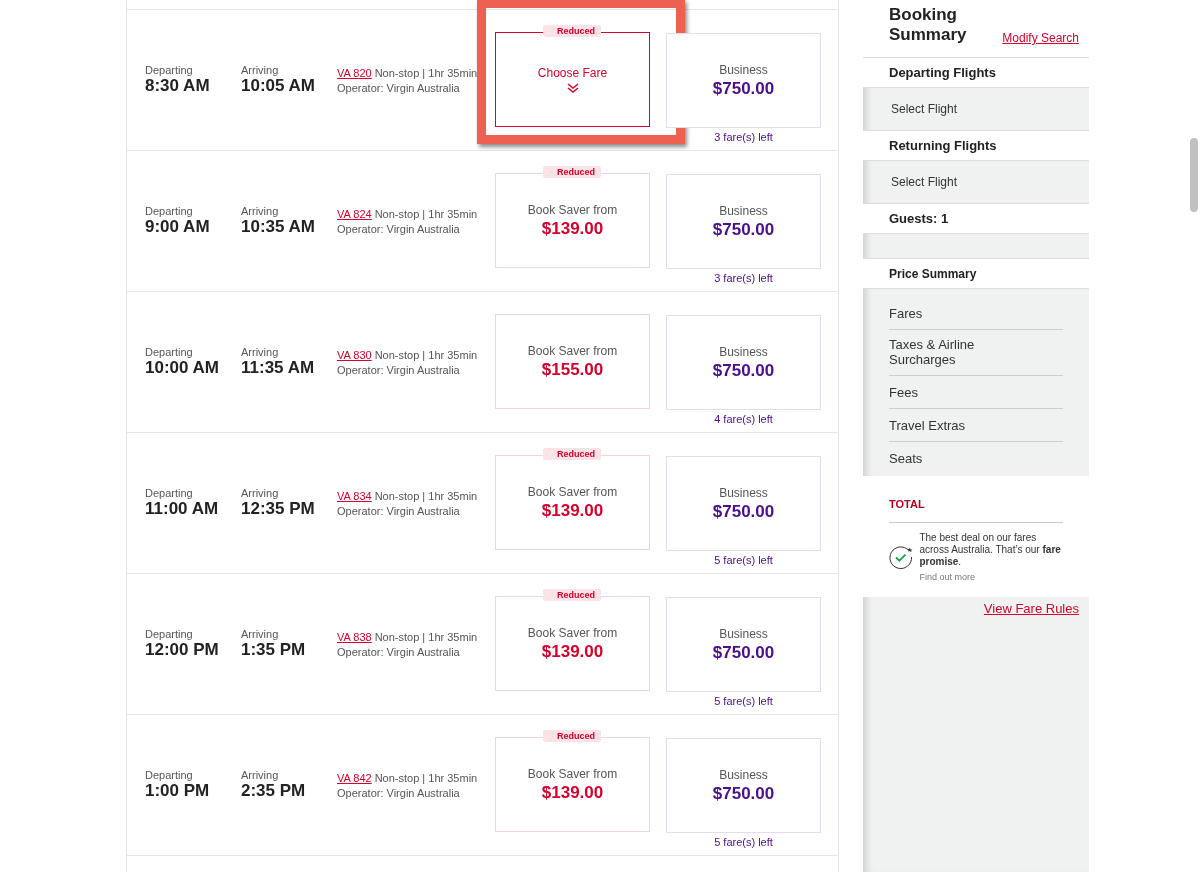 This screenshot has height=872, width=1200. Describe the element at coordinates (354, 495) in the screenshot. I see `flight-number-link: VA 834` at that location.